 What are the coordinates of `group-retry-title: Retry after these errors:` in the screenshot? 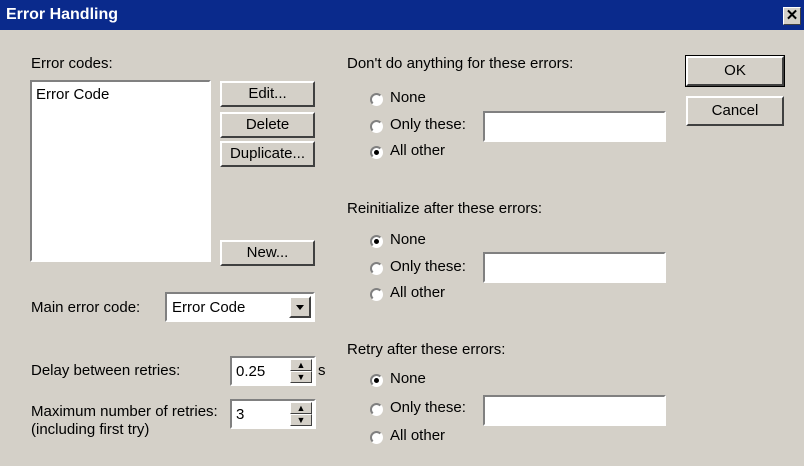 It's located at (426, 349).